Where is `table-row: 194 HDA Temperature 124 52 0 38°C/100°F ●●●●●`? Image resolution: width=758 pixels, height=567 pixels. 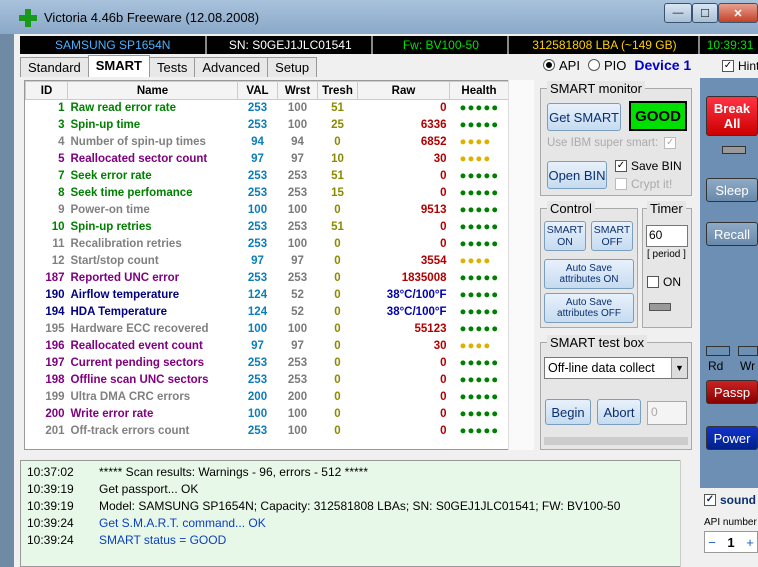 table-row: 194 HDA Temperature 124 52 0 38°C/100°F ●●●●● is located at coordinates (267, 312).